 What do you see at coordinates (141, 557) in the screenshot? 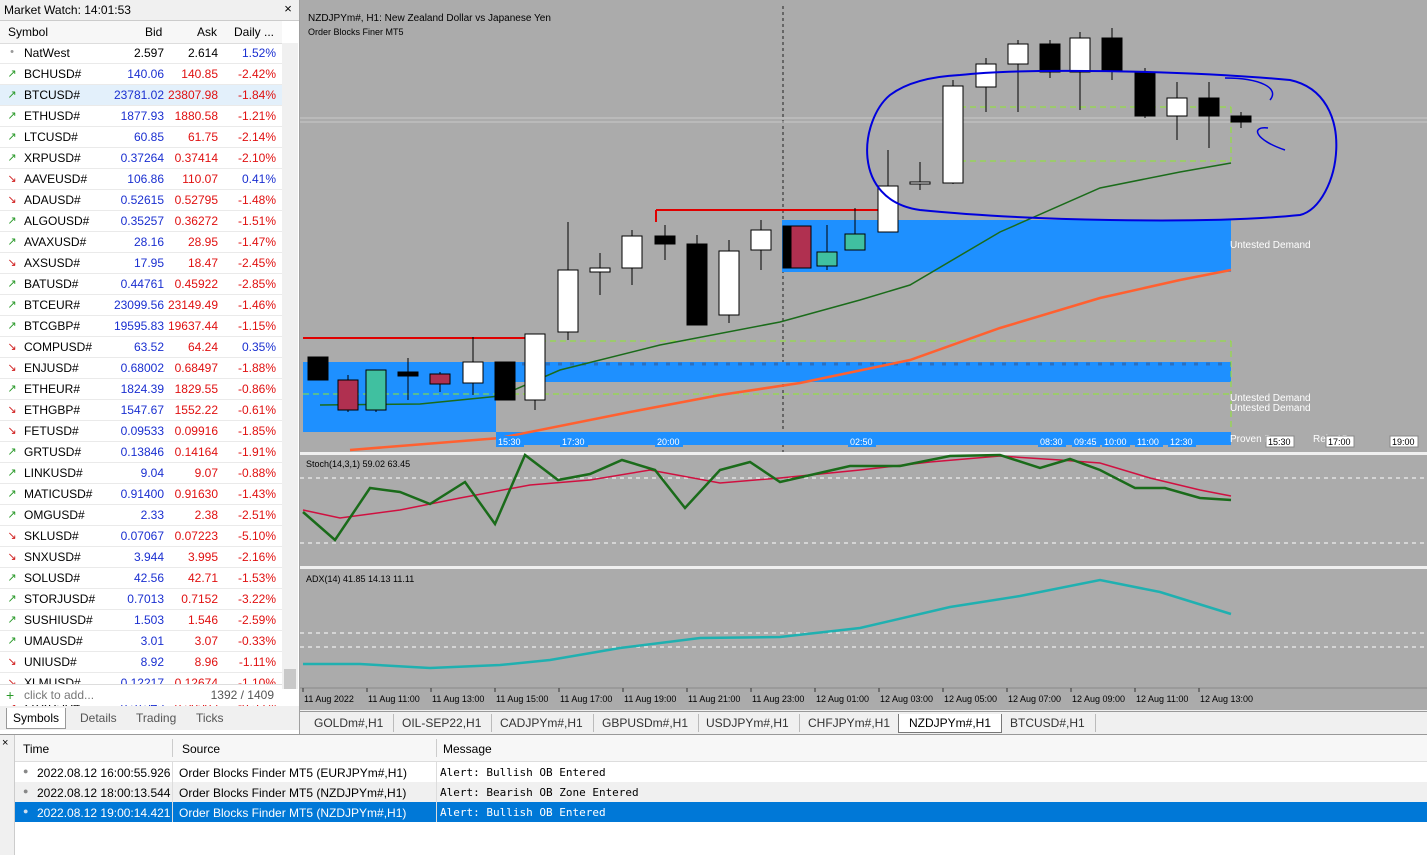
I see `symbol-row: ↘ SNXUSD# 3.944 3.995 -2.16%` at bounding box center [141, 557].